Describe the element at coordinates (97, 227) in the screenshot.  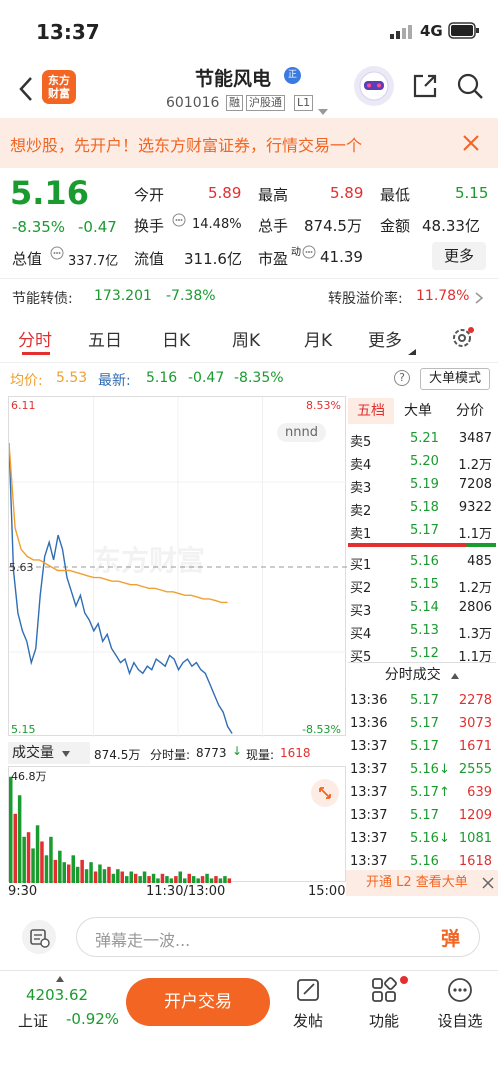
I see `change-value: -0.47` at that location.